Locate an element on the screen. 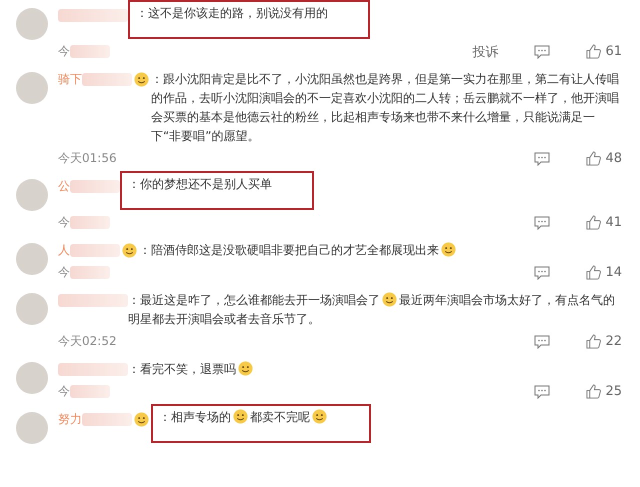 This screenshot has height=487, width=640. like-button: 48 is located at coordinates (604, 158).